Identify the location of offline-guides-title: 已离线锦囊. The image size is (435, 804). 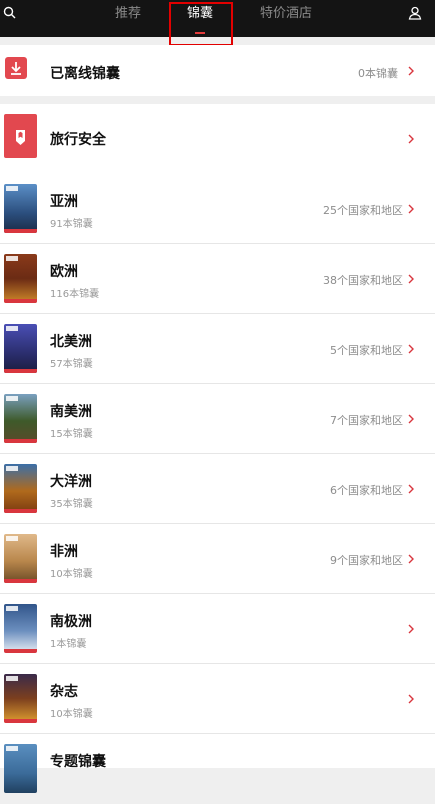
(85, 74).